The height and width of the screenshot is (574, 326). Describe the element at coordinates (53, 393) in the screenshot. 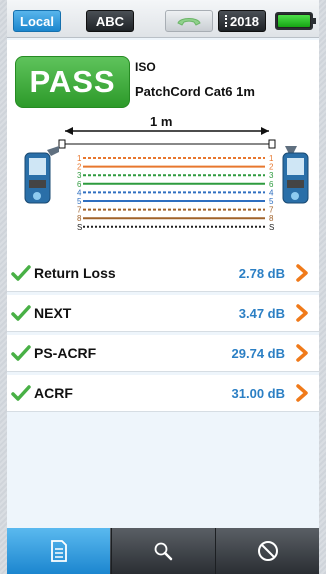

I see `test-name: ACRF` at that location.